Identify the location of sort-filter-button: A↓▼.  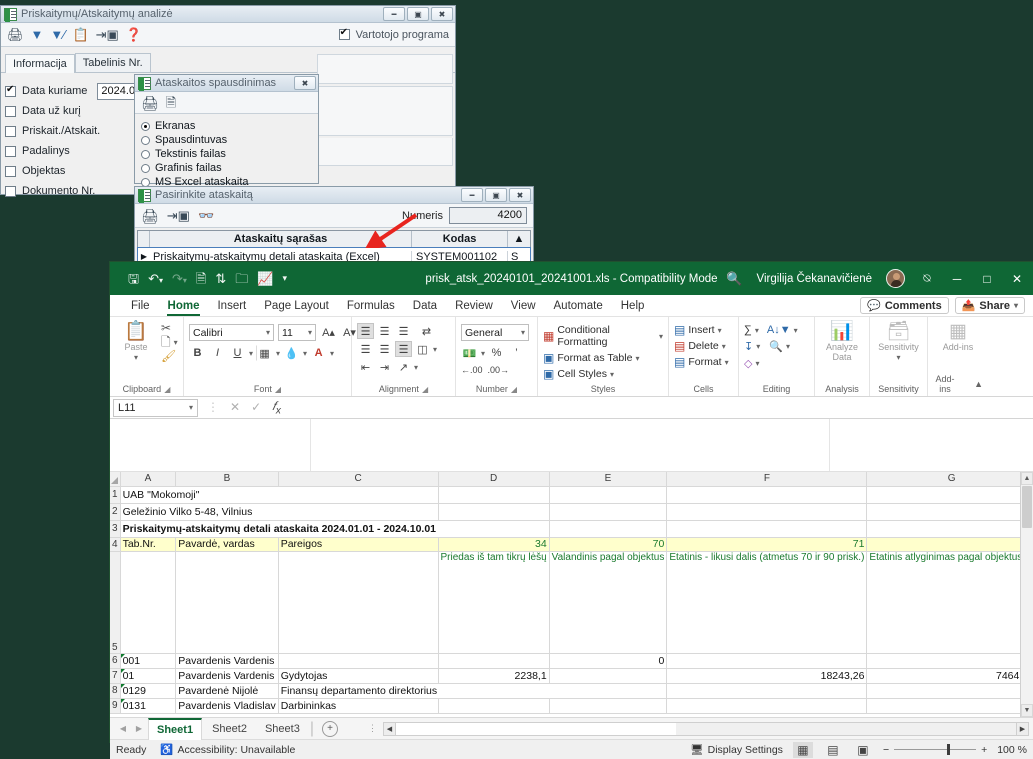
(779, 330).